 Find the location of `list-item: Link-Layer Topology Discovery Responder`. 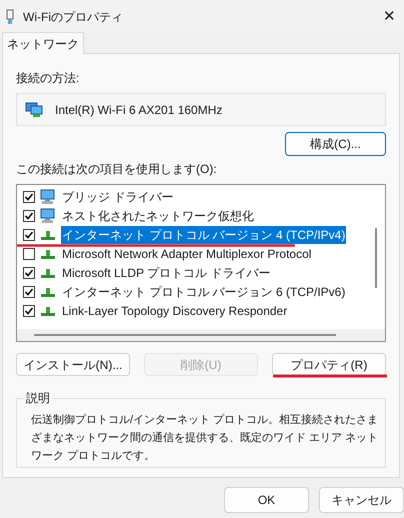

list-item: Link-Layer Topology Discovery Responder is located at coordinates (174, 311).